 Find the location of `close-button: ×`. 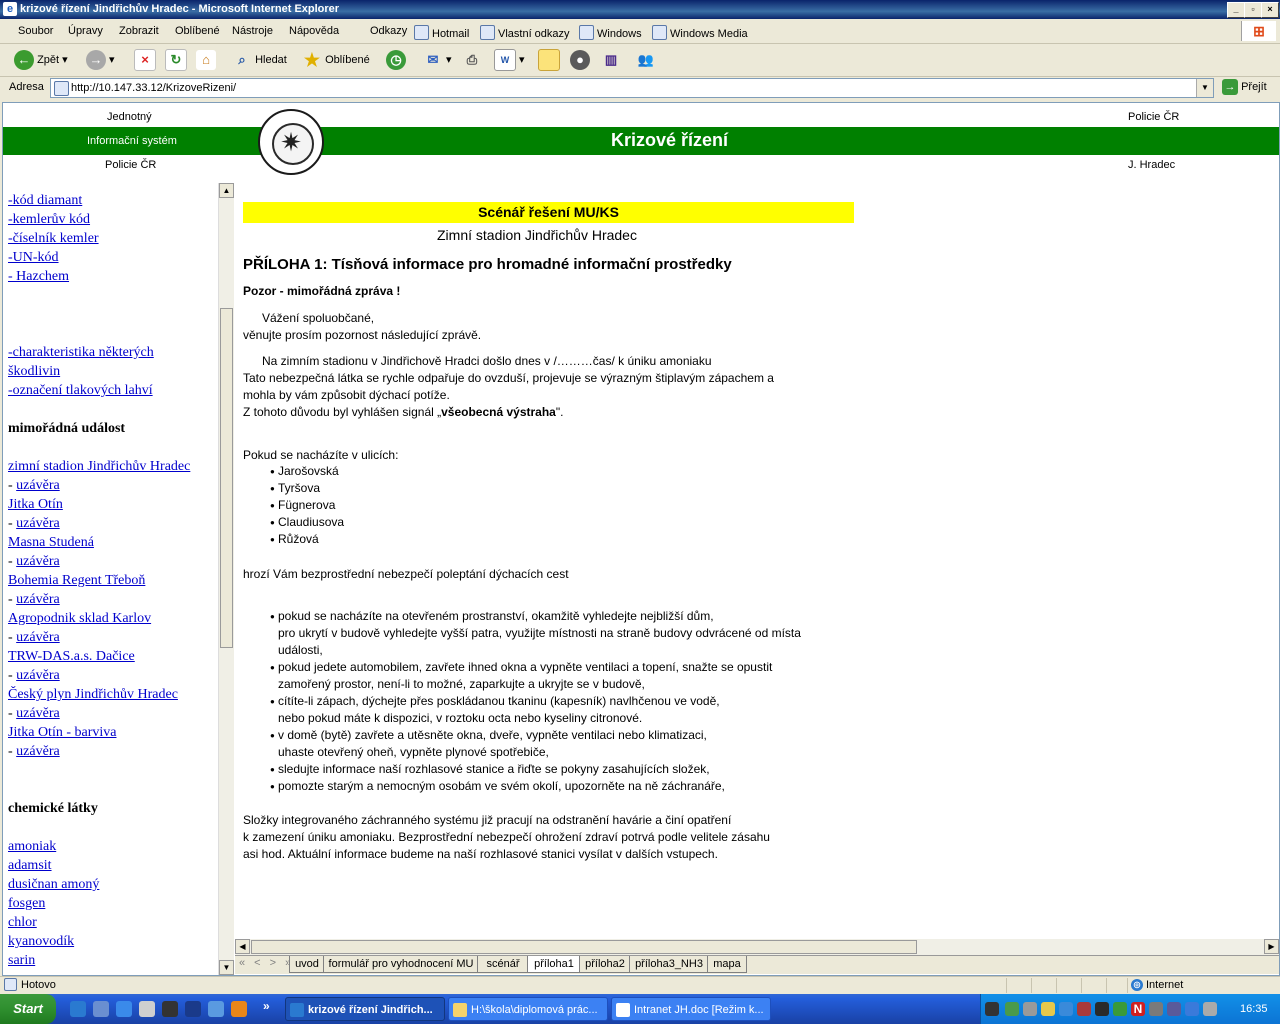

close-button: × is located at coordinates (1270, 10).